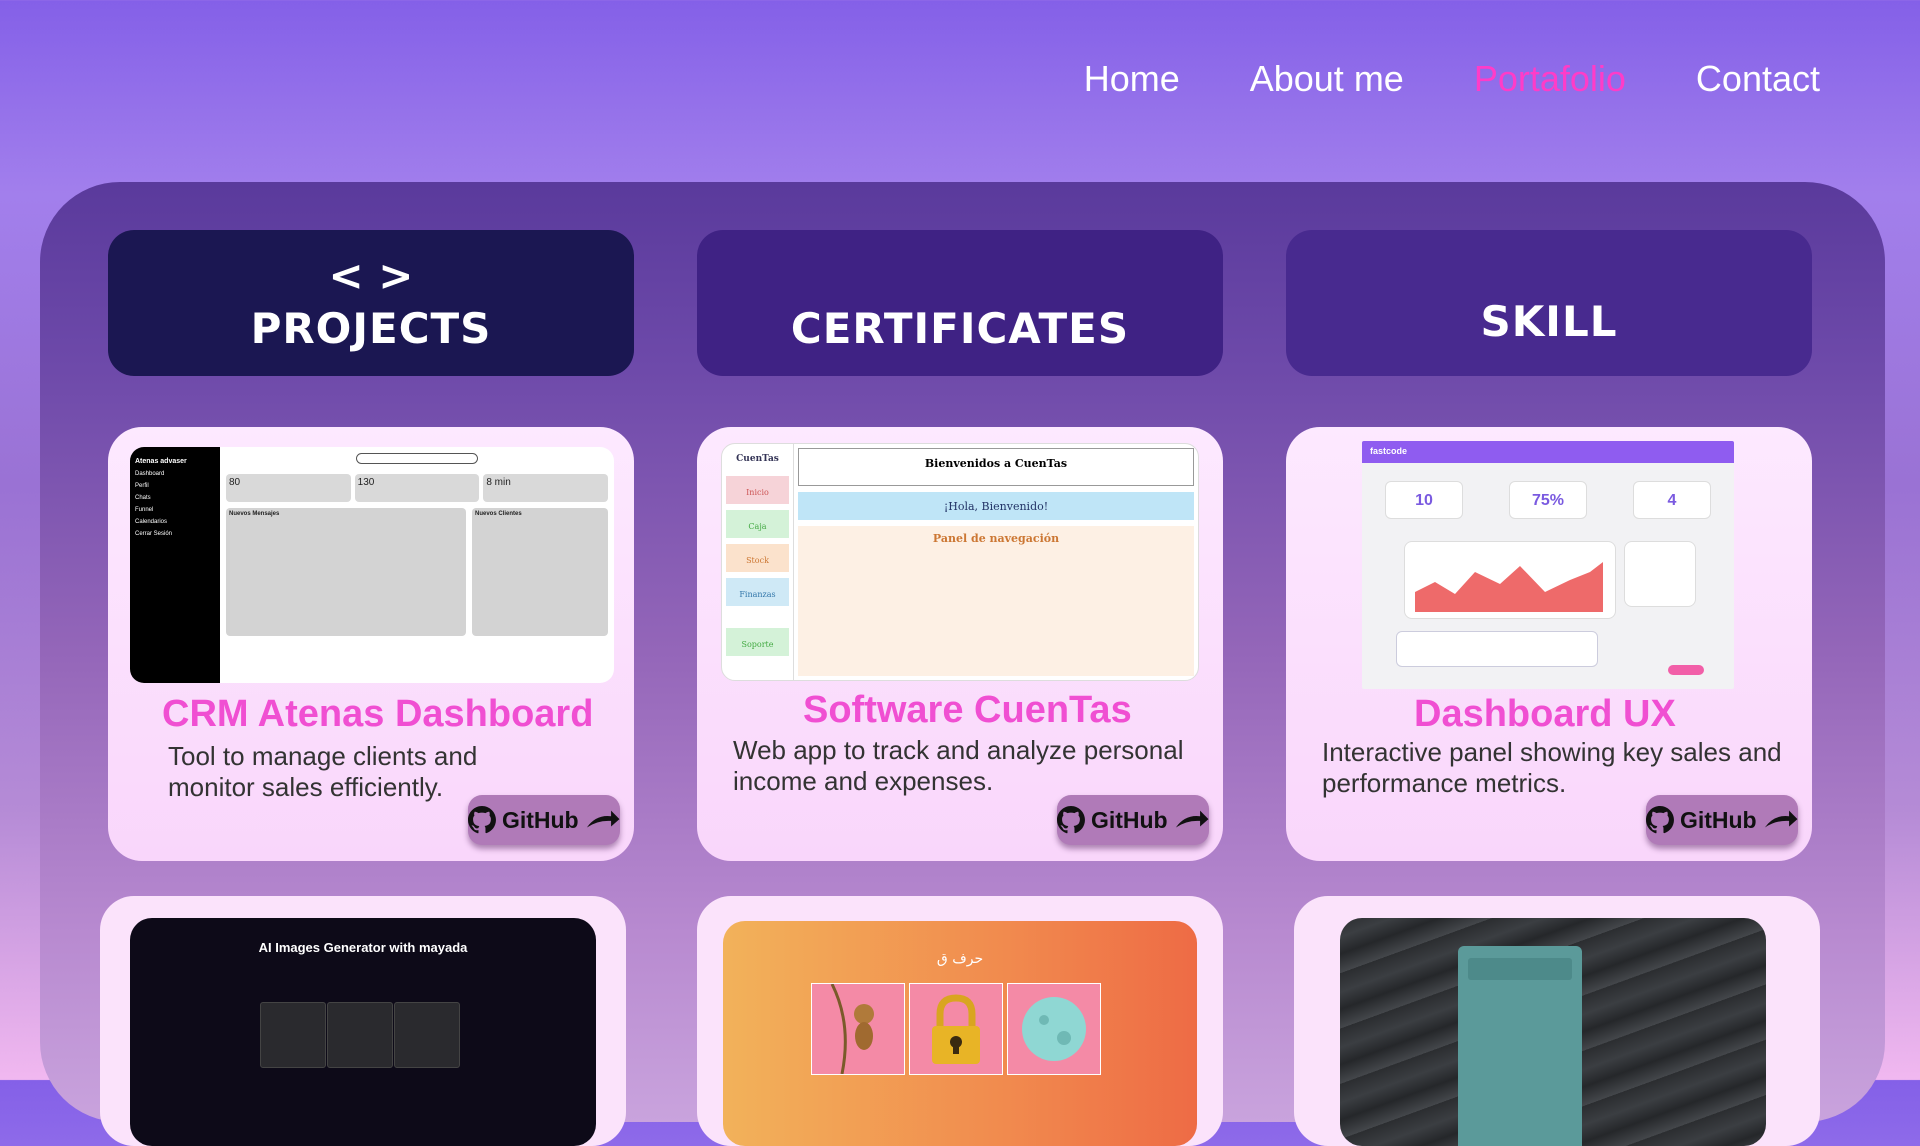  I want to click on monkey-icon, so click(852, 1029).